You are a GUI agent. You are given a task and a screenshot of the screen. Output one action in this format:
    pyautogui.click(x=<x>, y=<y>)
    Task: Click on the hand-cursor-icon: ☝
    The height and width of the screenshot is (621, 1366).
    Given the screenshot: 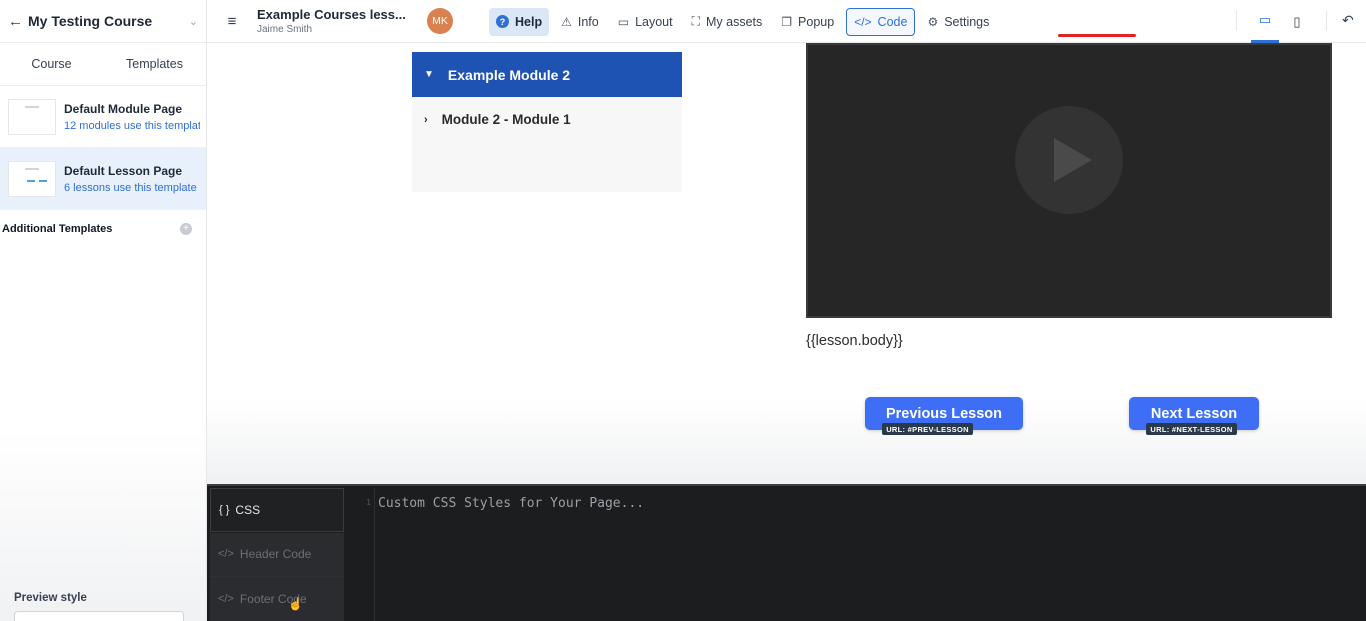 What is the action you would take?
    pyautogui.click(x=295, y=604)
    